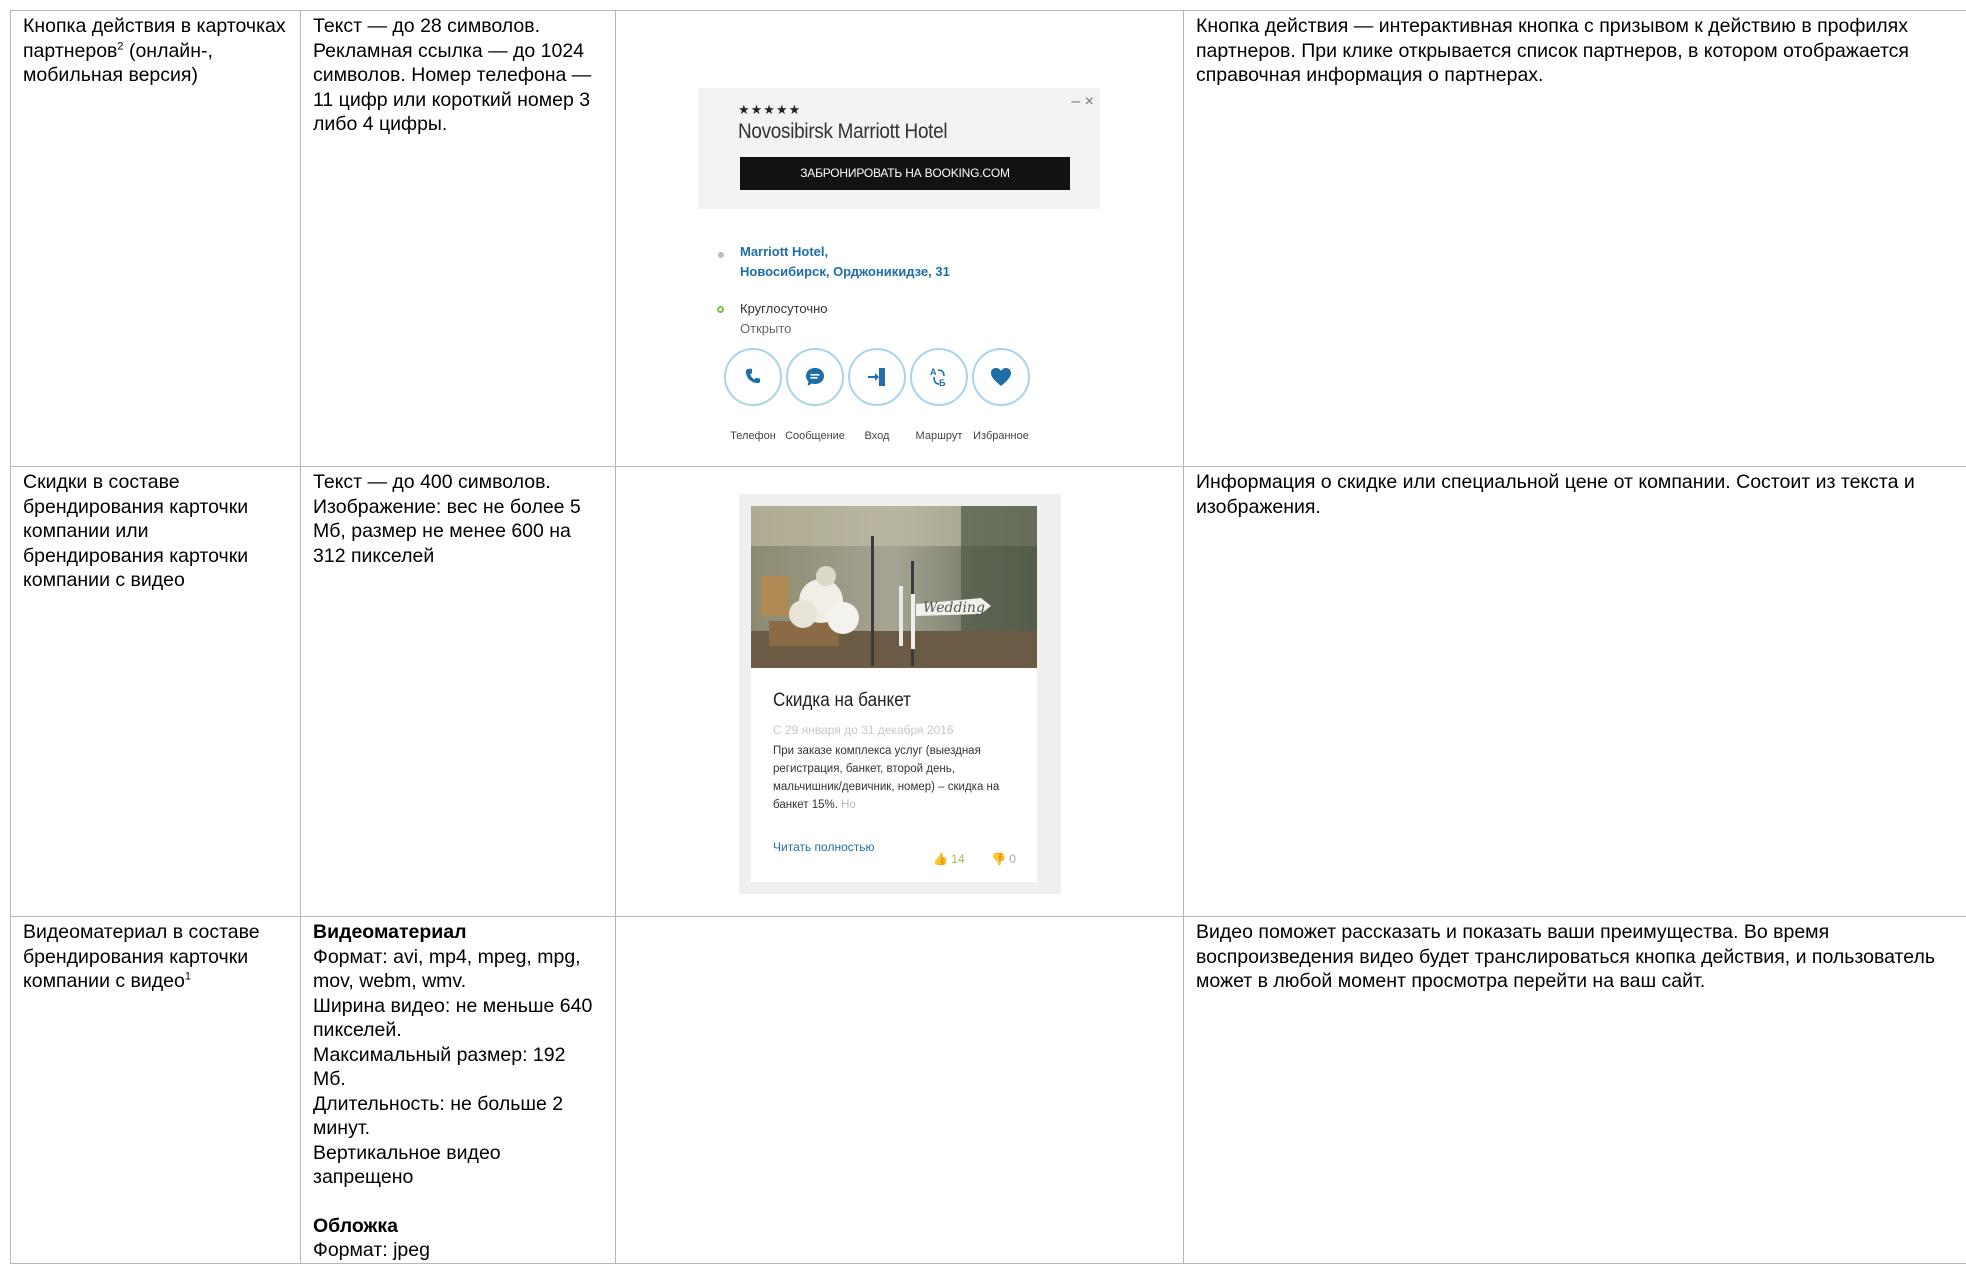  What do you see at coordinates (824, 847) in the screenshot?
I see `read-more-link: Читать полностью` at bounding box center [824, 847].